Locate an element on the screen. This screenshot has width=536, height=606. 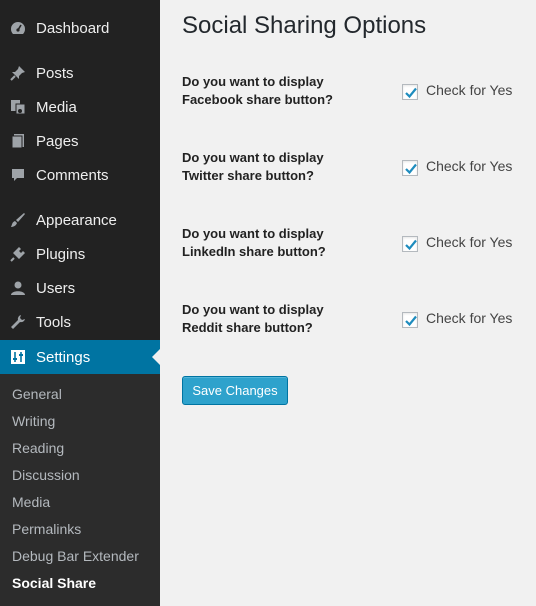
twitter-checkbox is located at coordinates (410, 168).